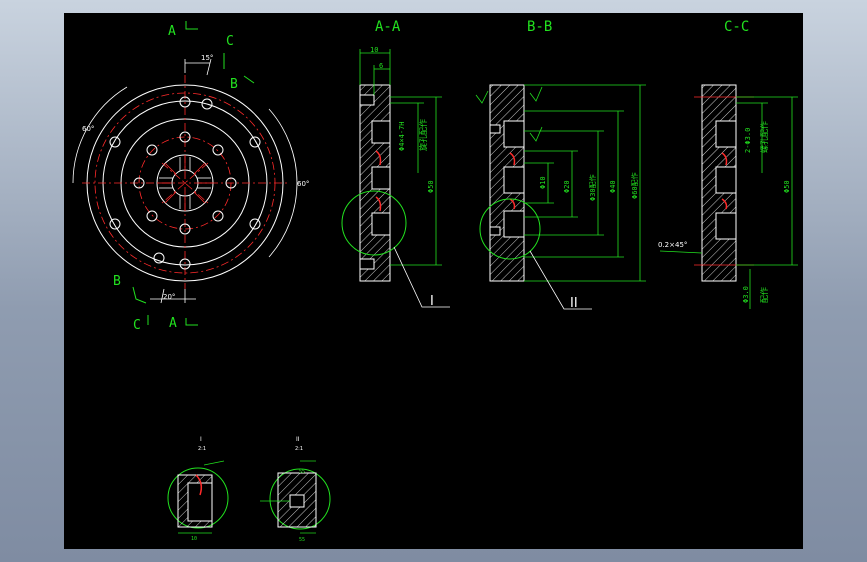 The width and height of the screenshot is (867, 562). Describe the element at coordinates (137, 325) in the screenshot. I see `section-mark-c-bottom: C` at that location.